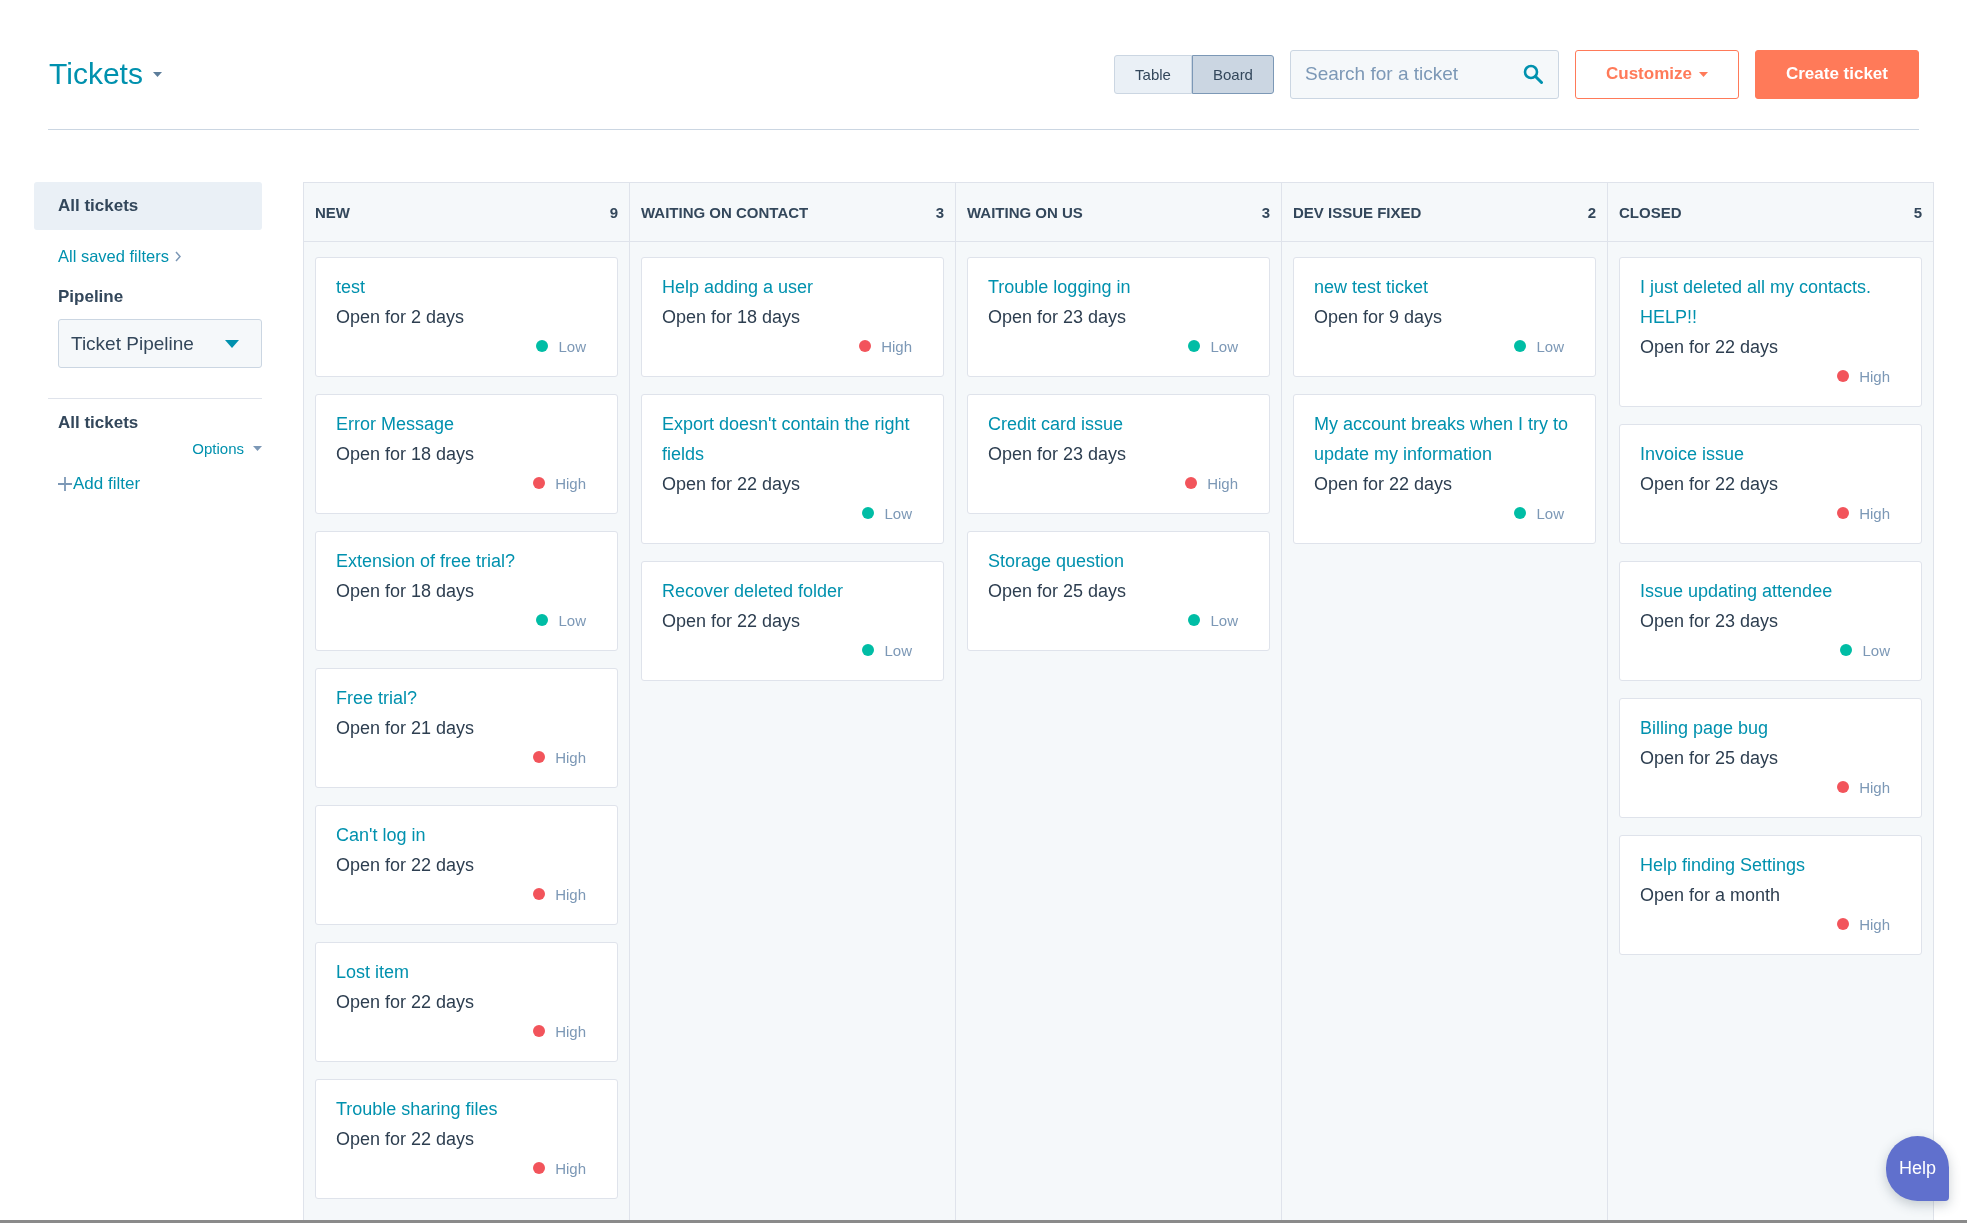  I want to click on ticket-card: My account breaks when I try to update my information Open for 22 days Low, so click(1444, 469).